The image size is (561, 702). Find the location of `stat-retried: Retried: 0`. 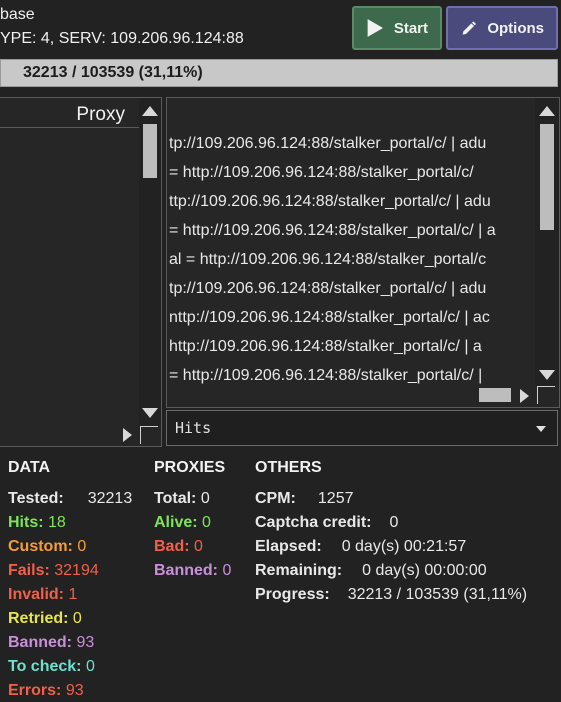

stat-retried: Retried: 0 is located at coordinates (45, 619).